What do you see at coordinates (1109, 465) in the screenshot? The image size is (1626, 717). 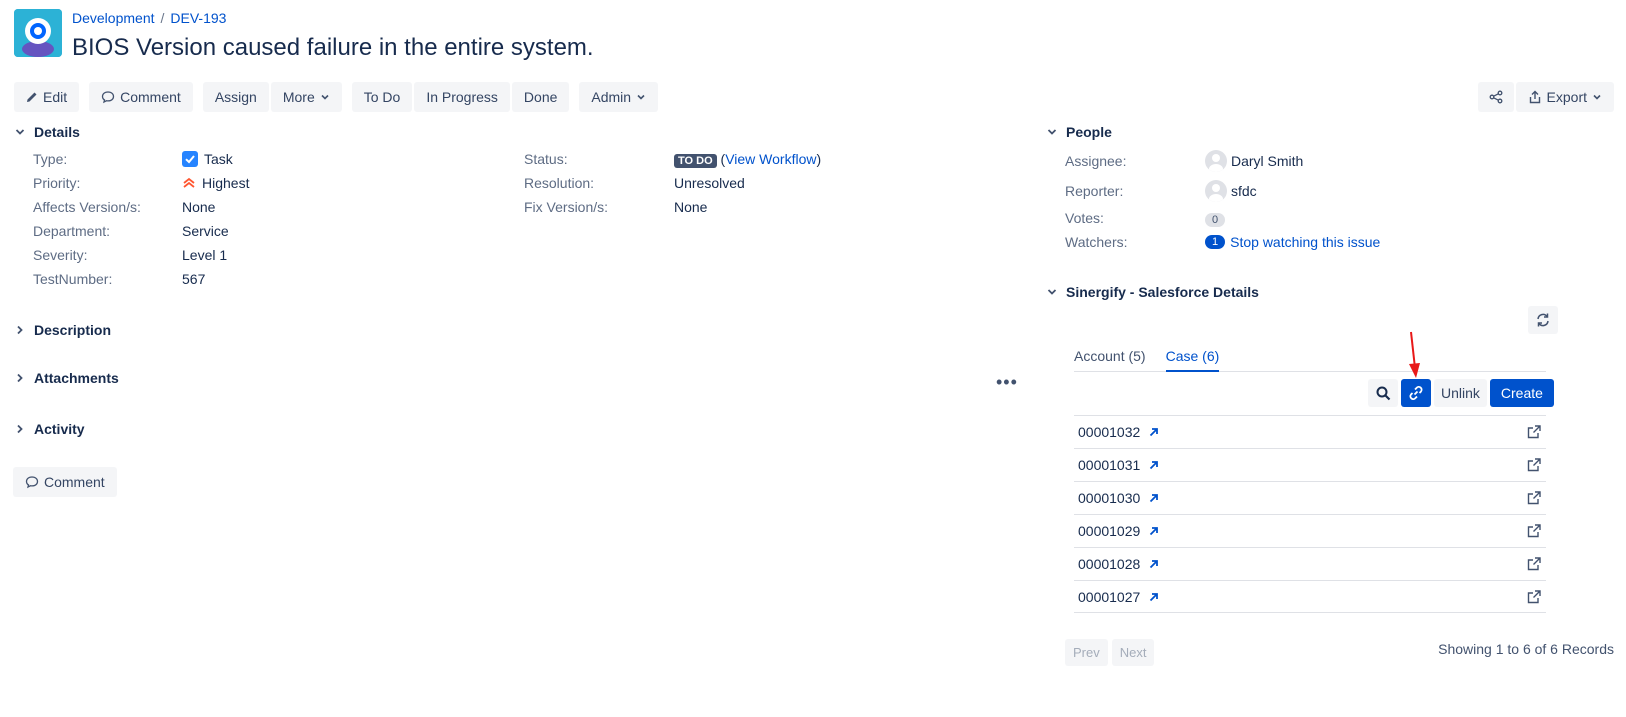 I see `case-number-link: 00001031` at bounding box center [1109, 465].